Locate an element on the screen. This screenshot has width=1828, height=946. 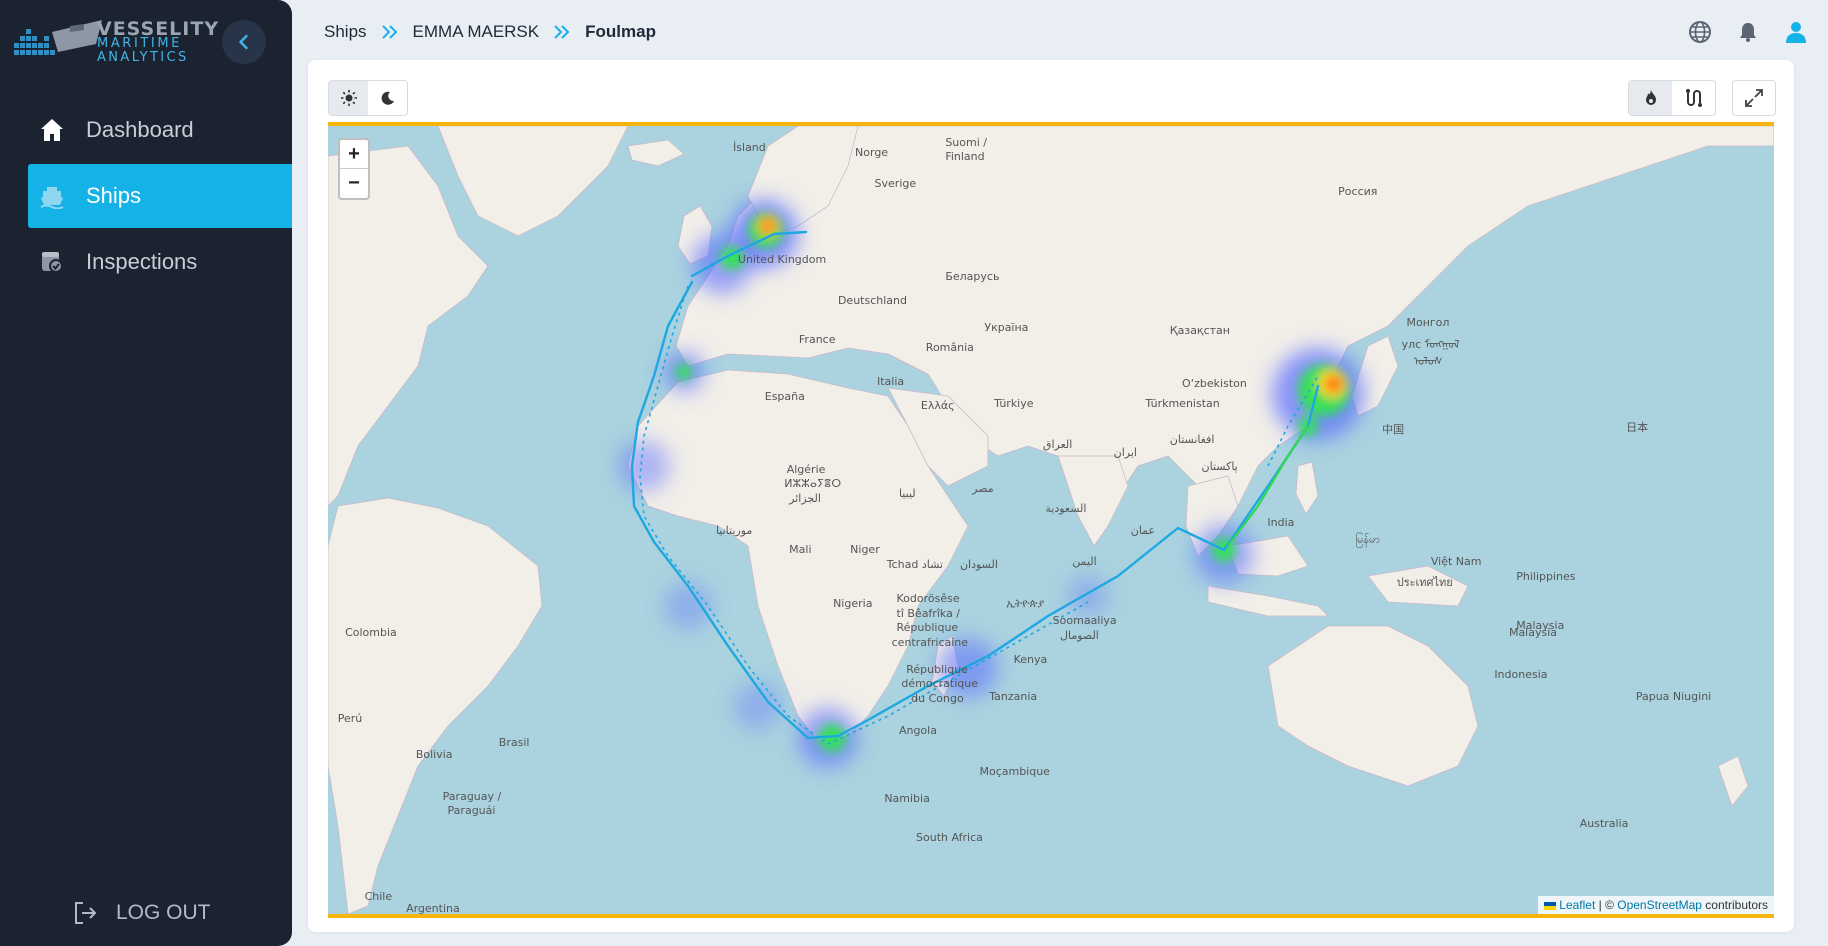
map-layer-toggle is located at coordinates (1672, 98).